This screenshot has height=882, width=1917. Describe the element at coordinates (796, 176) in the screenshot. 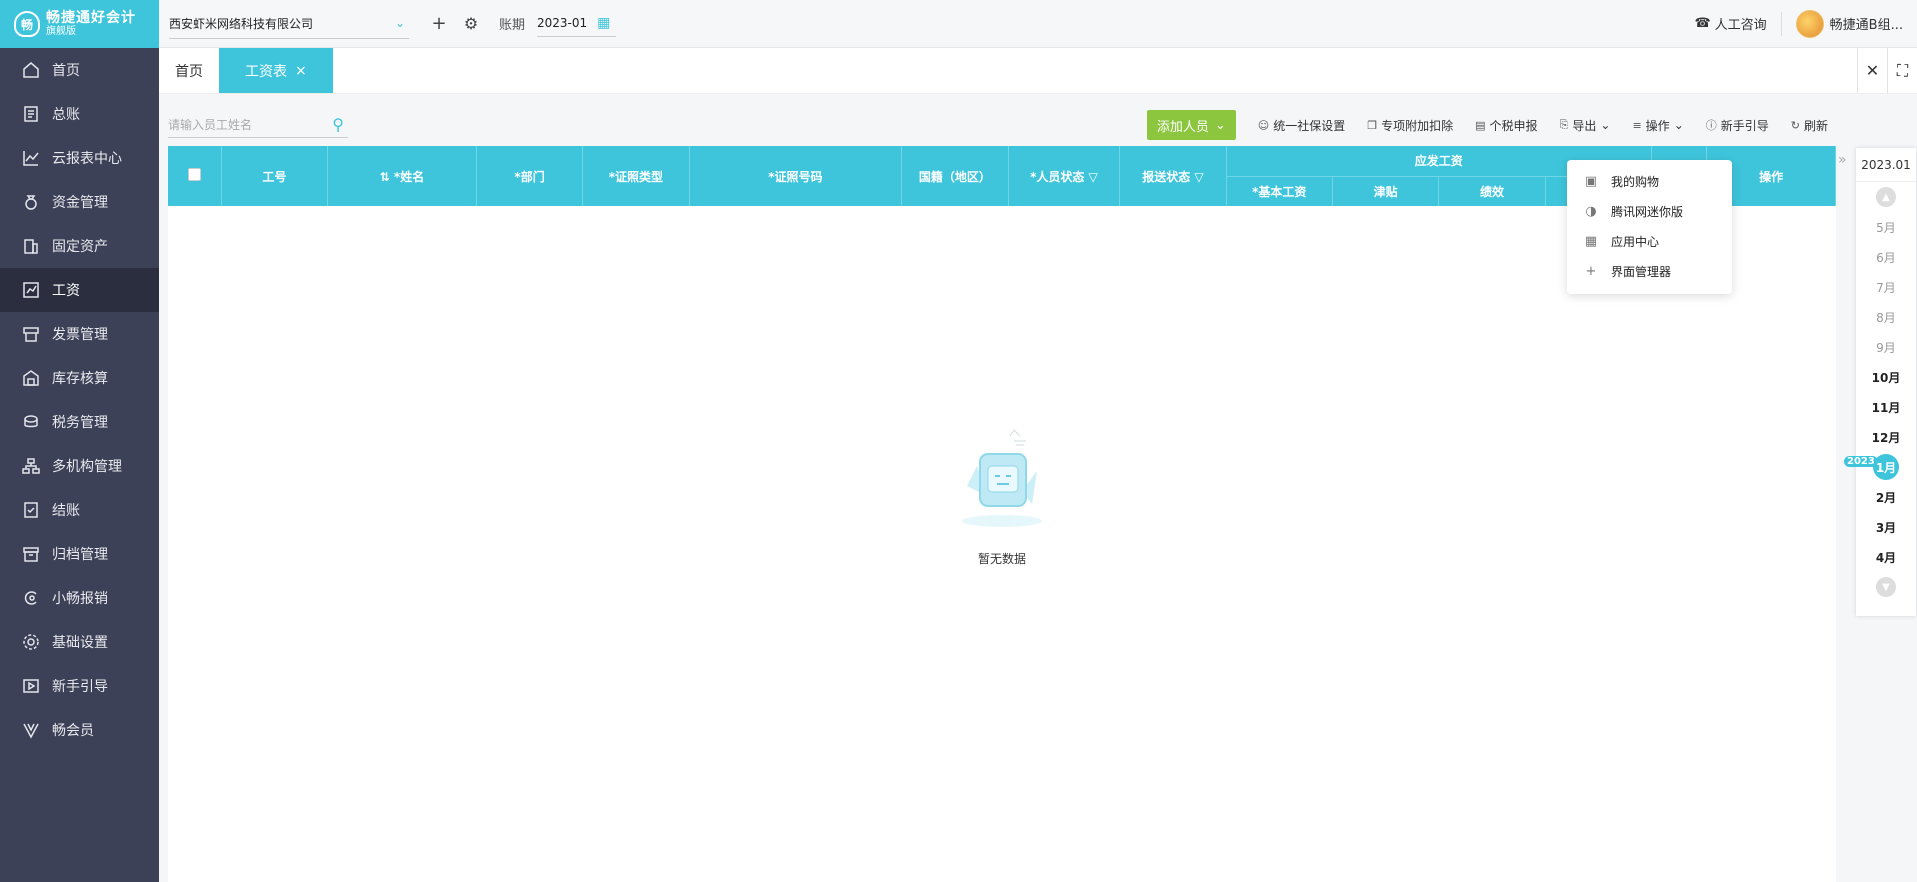

I see `column-header: *证照号码` at that location.